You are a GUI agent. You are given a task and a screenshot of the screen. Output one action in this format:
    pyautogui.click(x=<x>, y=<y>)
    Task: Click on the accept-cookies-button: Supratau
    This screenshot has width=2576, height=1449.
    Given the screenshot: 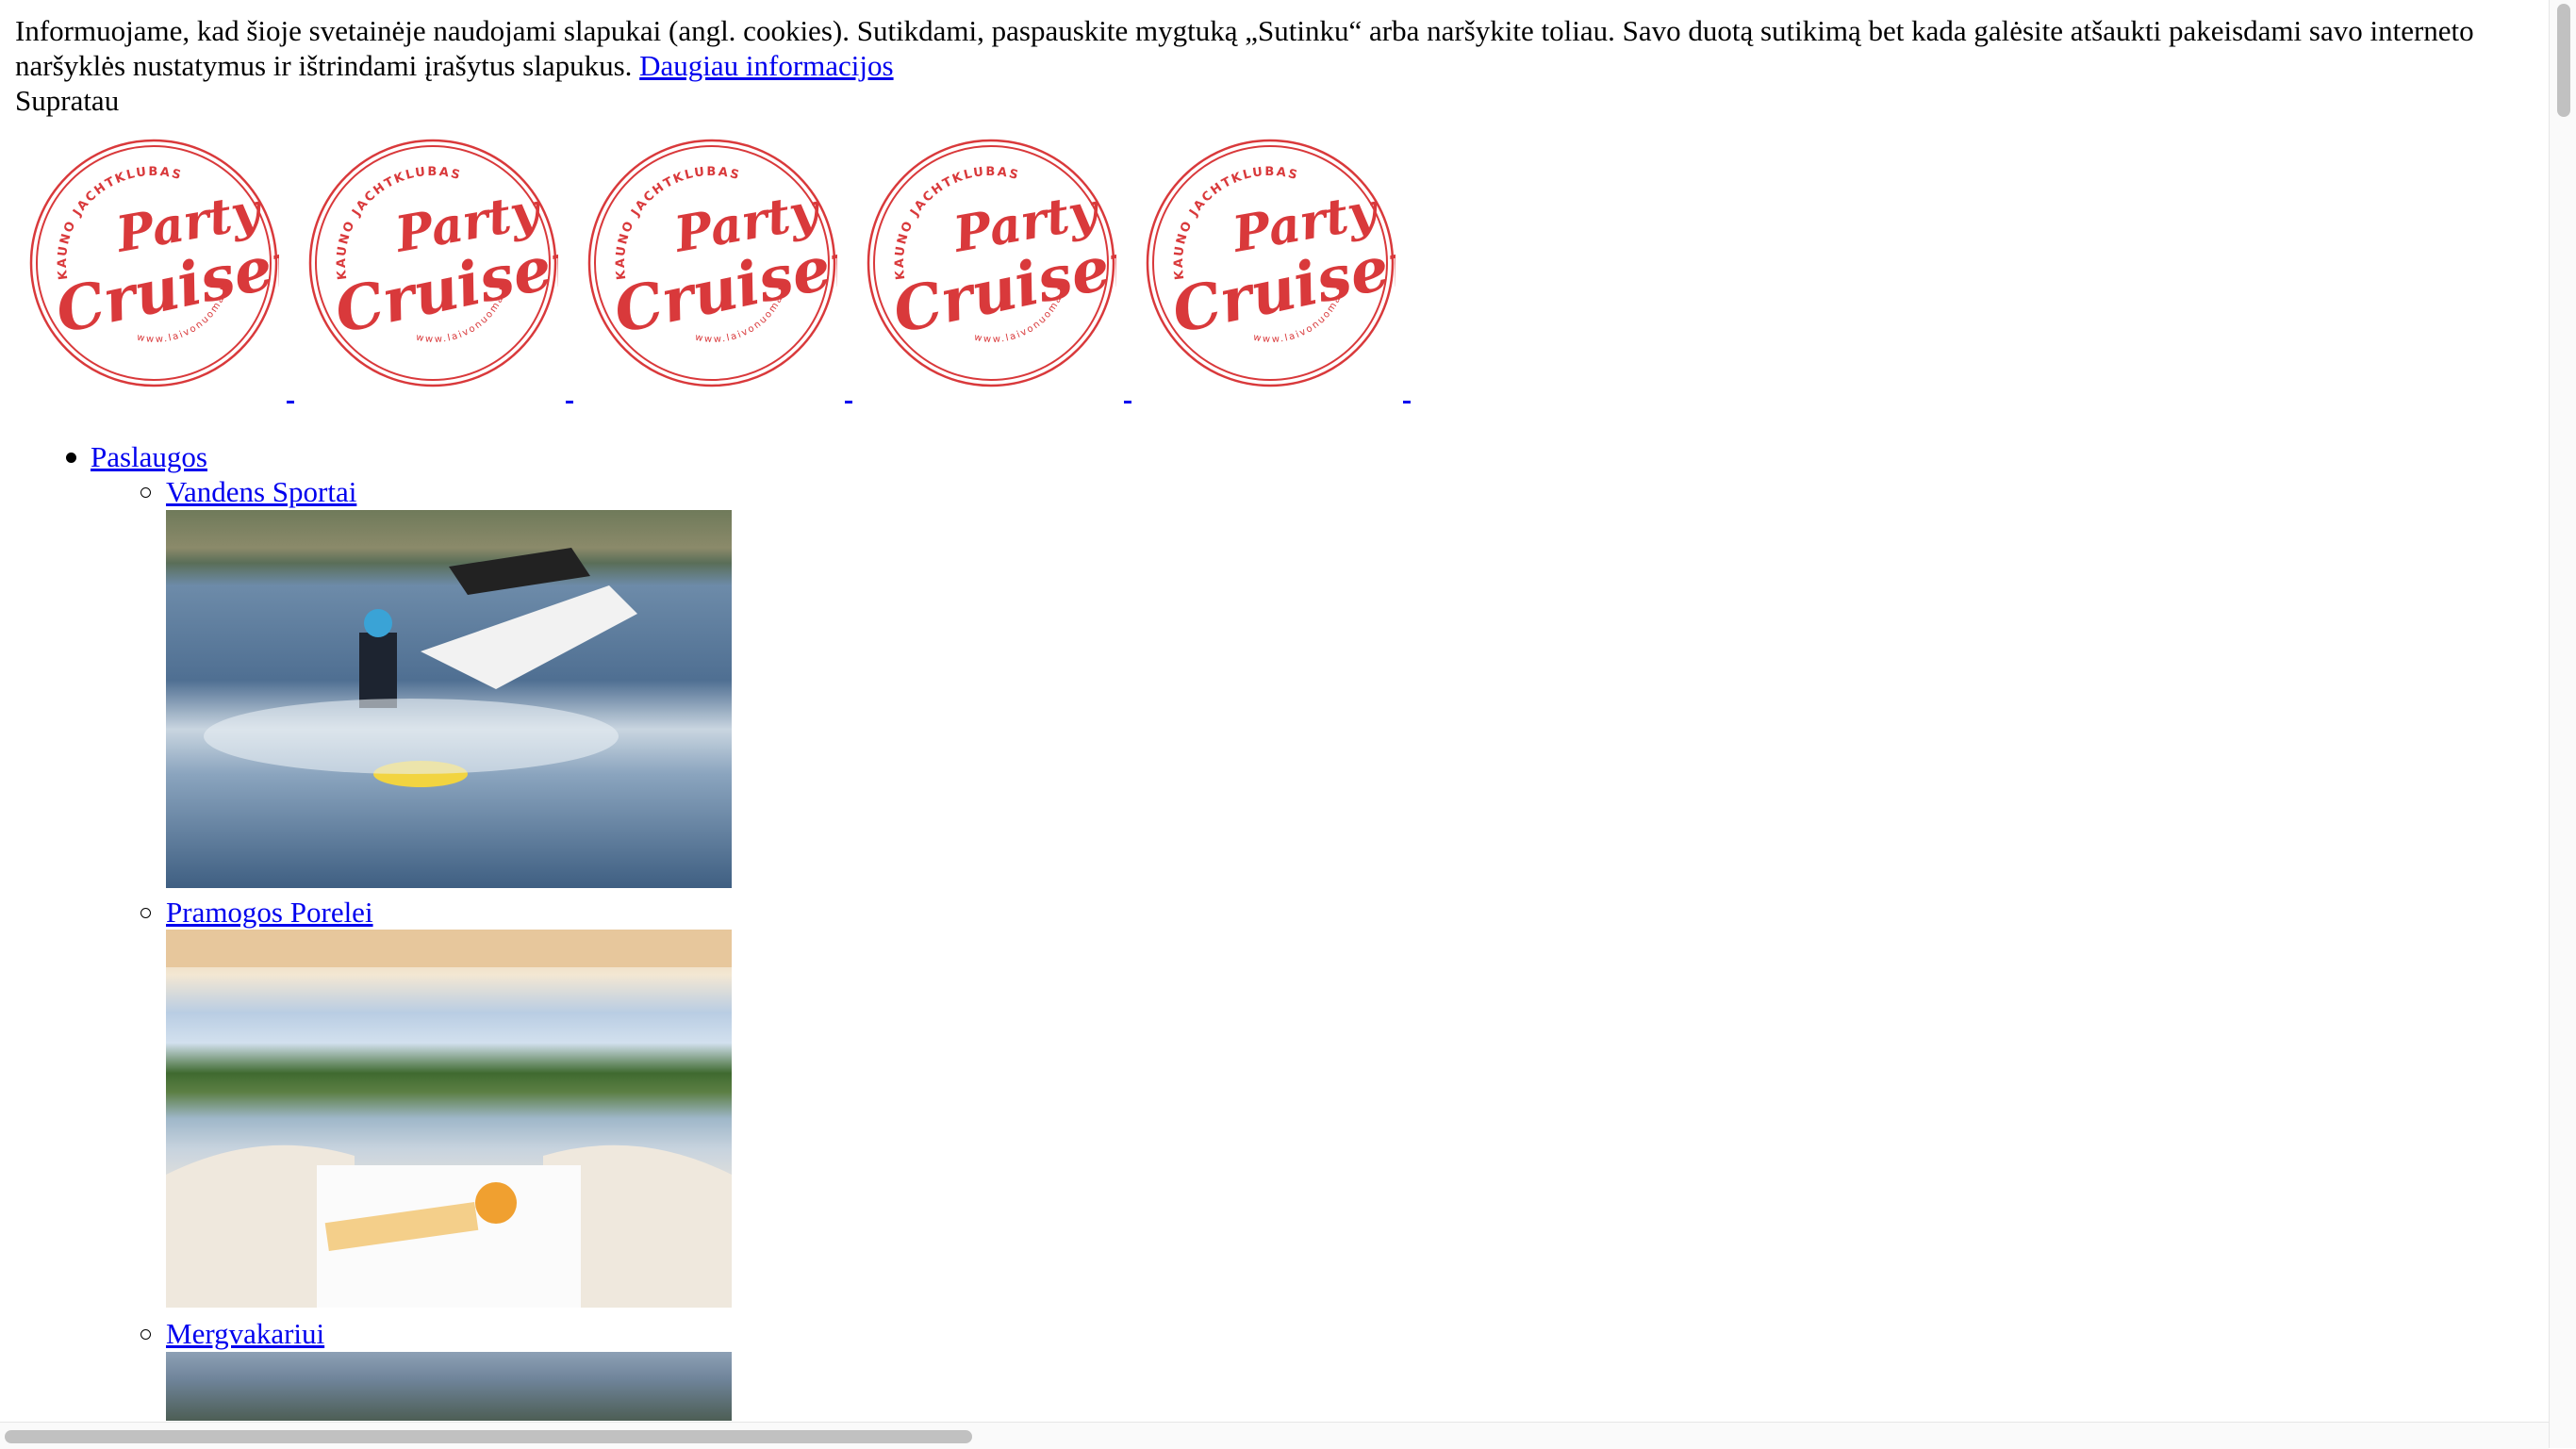 What is the action you would take?
    pyautogui.click(x=67, y=100)
    